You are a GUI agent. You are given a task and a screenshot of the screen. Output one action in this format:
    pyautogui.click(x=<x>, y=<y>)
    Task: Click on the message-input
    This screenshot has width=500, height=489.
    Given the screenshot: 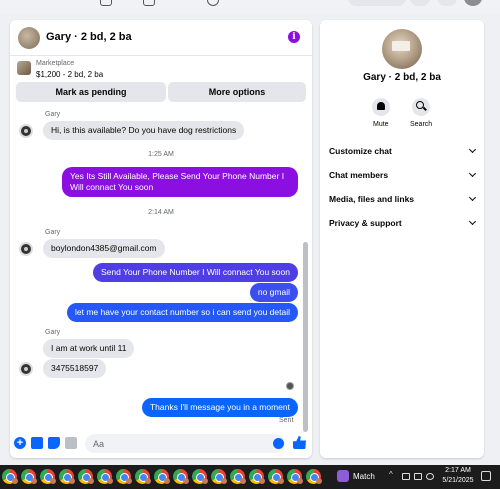 What is the action you would take?
    pyautogui.click(x=185, y=443)
    